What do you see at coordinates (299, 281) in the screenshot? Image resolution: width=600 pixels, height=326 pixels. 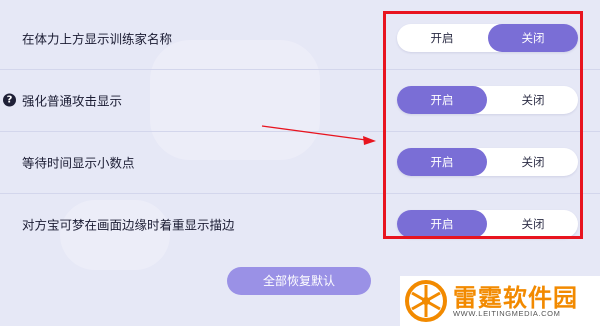 I see `reset-all-default-button: 全部恢复默认` at bounding box center [299, 281].